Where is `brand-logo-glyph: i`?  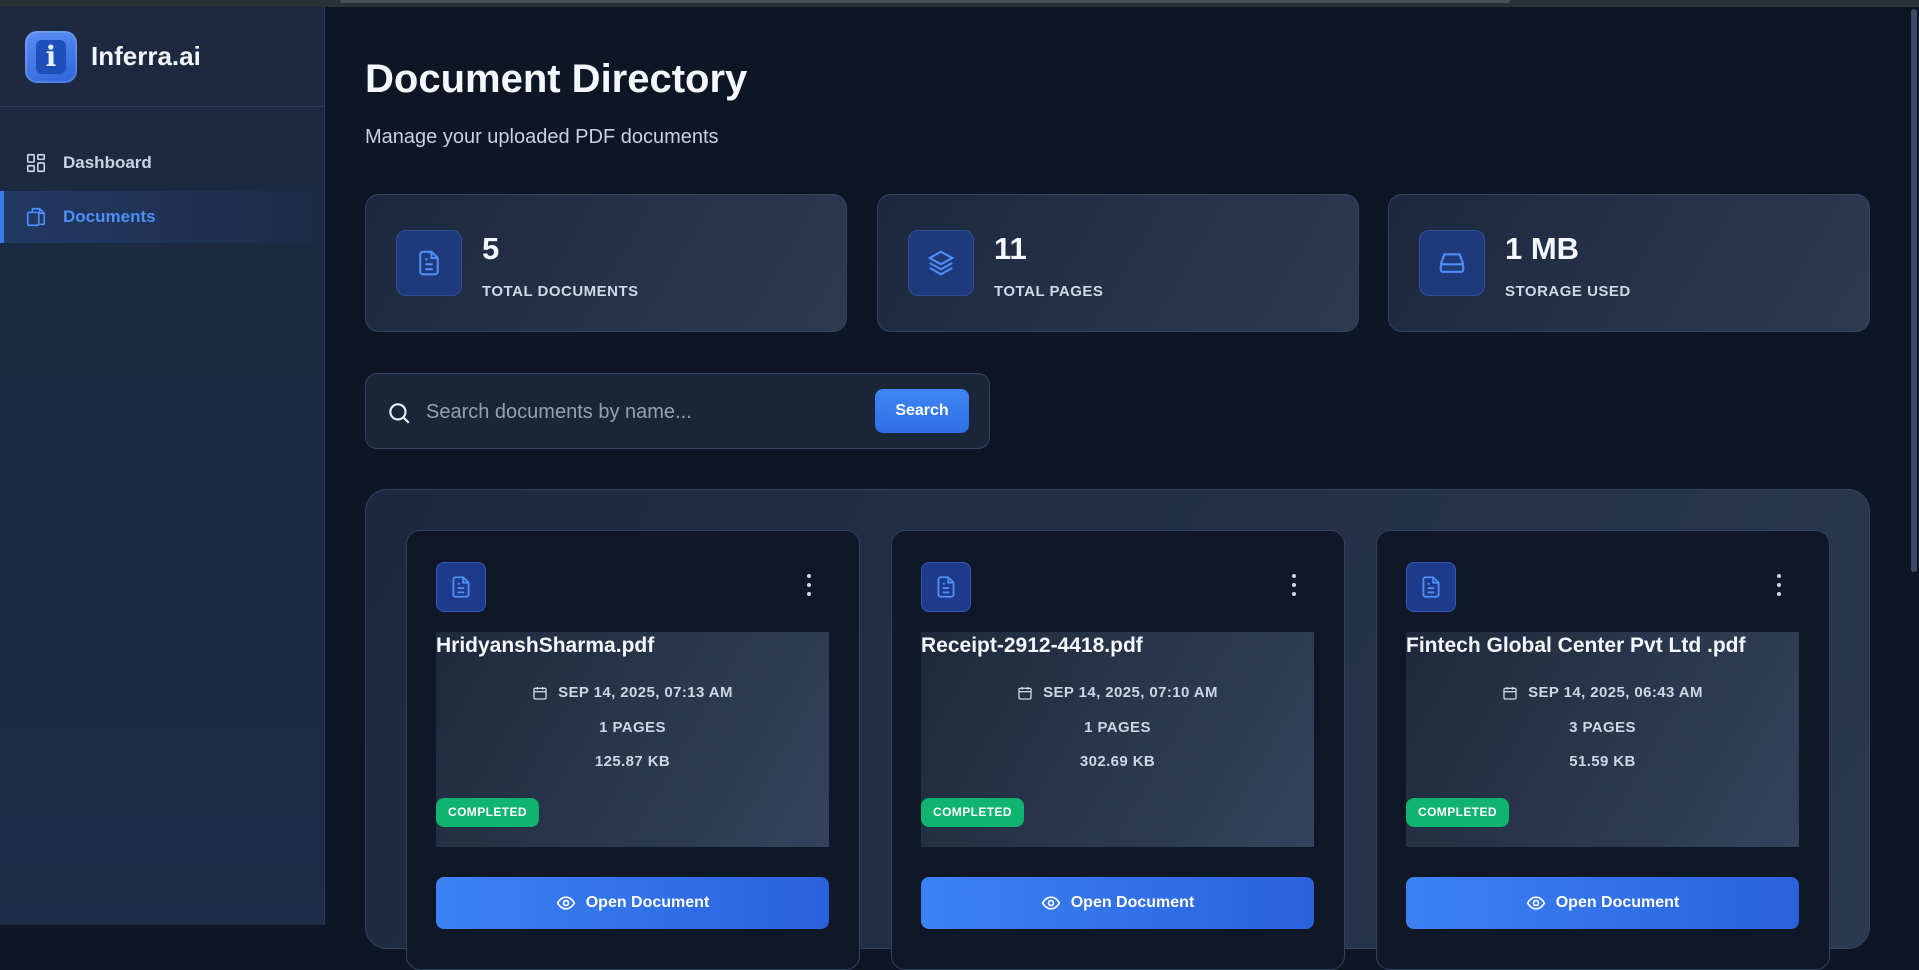
brand-logo-glyph: i is located at coordinates (51, 56).